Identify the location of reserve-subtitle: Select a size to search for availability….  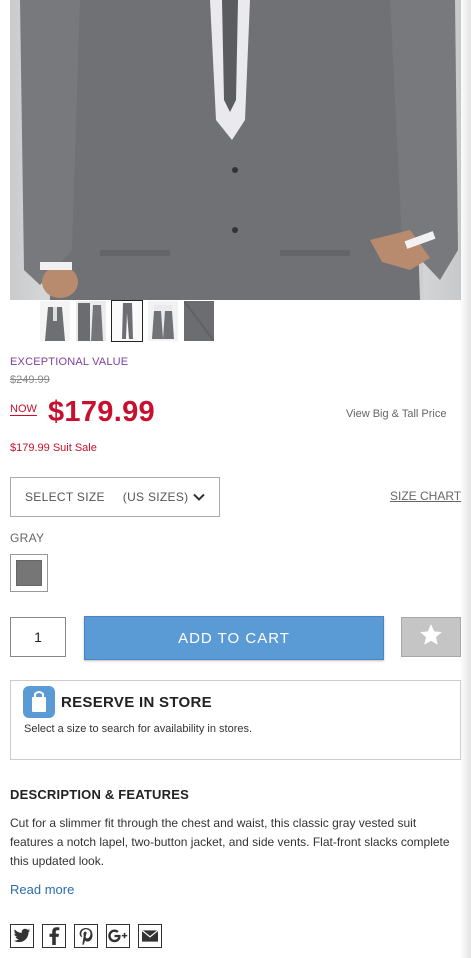
(138, 729).